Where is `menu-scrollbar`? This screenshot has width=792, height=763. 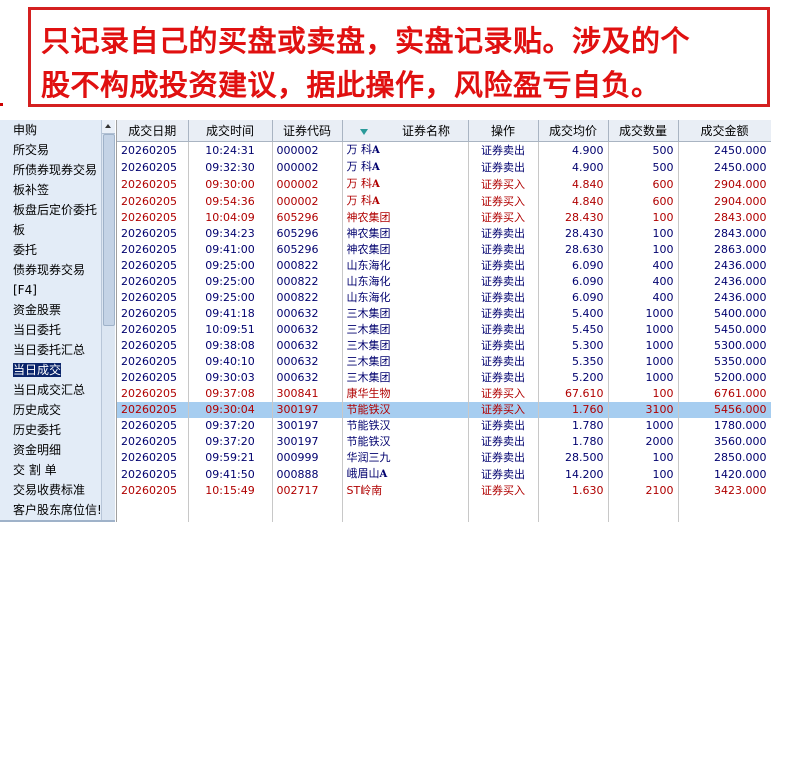 menu-scrollbar is located at coordinates (108, 321).